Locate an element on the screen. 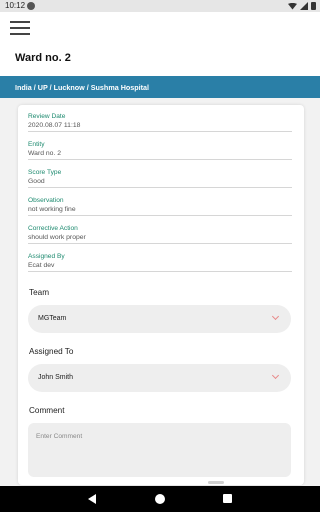 The image size is (320, 512). field-value: Ward no. 2 is located at coordinates (160, 155).